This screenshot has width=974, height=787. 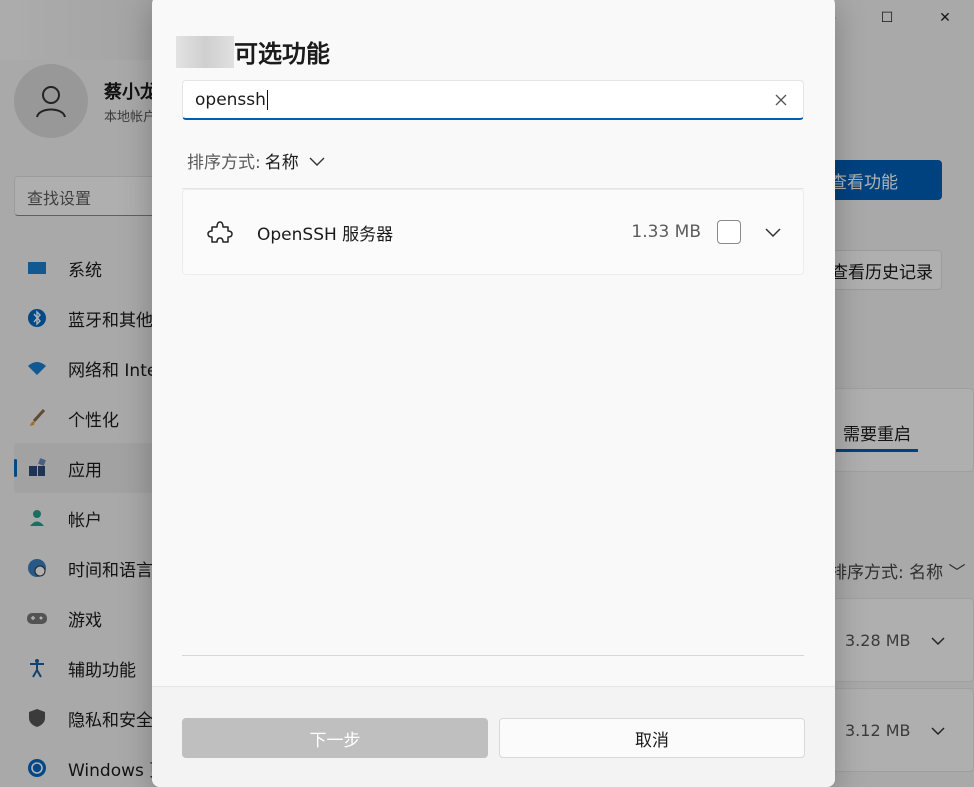 What do you see at coordinates (230, 99) in the screenshot?
I see `search-input-value: openssh` at bounding box center [230, 99].